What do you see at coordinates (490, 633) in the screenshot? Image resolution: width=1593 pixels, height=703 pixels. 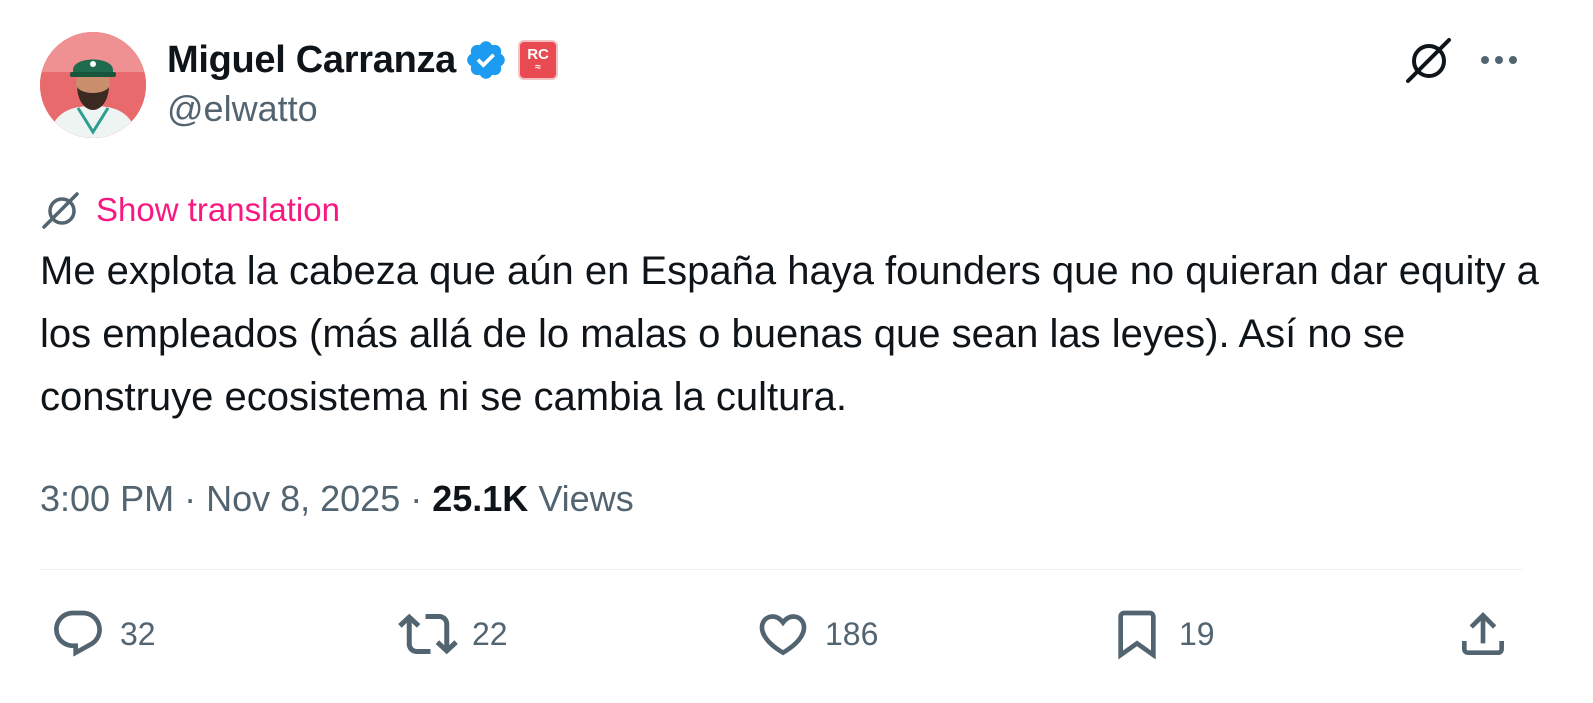 I see `repost-count: 22` at bounding box center [490, 633].